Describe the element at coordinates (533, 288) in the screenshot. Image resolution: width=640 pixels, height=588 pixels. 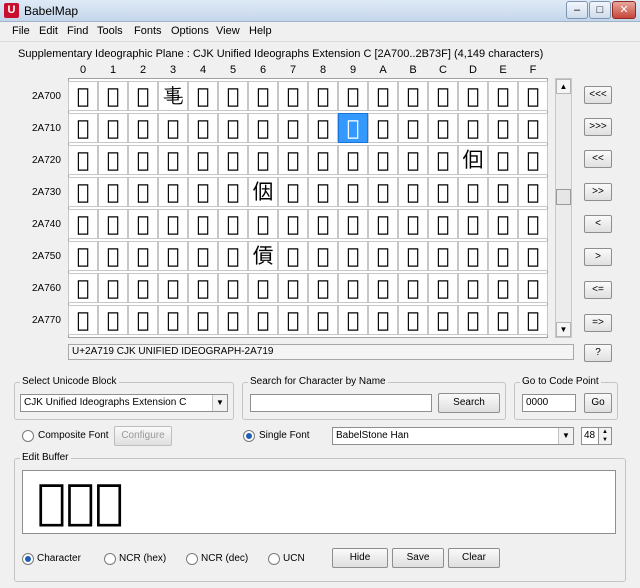
I see `char-cell: 𪝯` at that location.